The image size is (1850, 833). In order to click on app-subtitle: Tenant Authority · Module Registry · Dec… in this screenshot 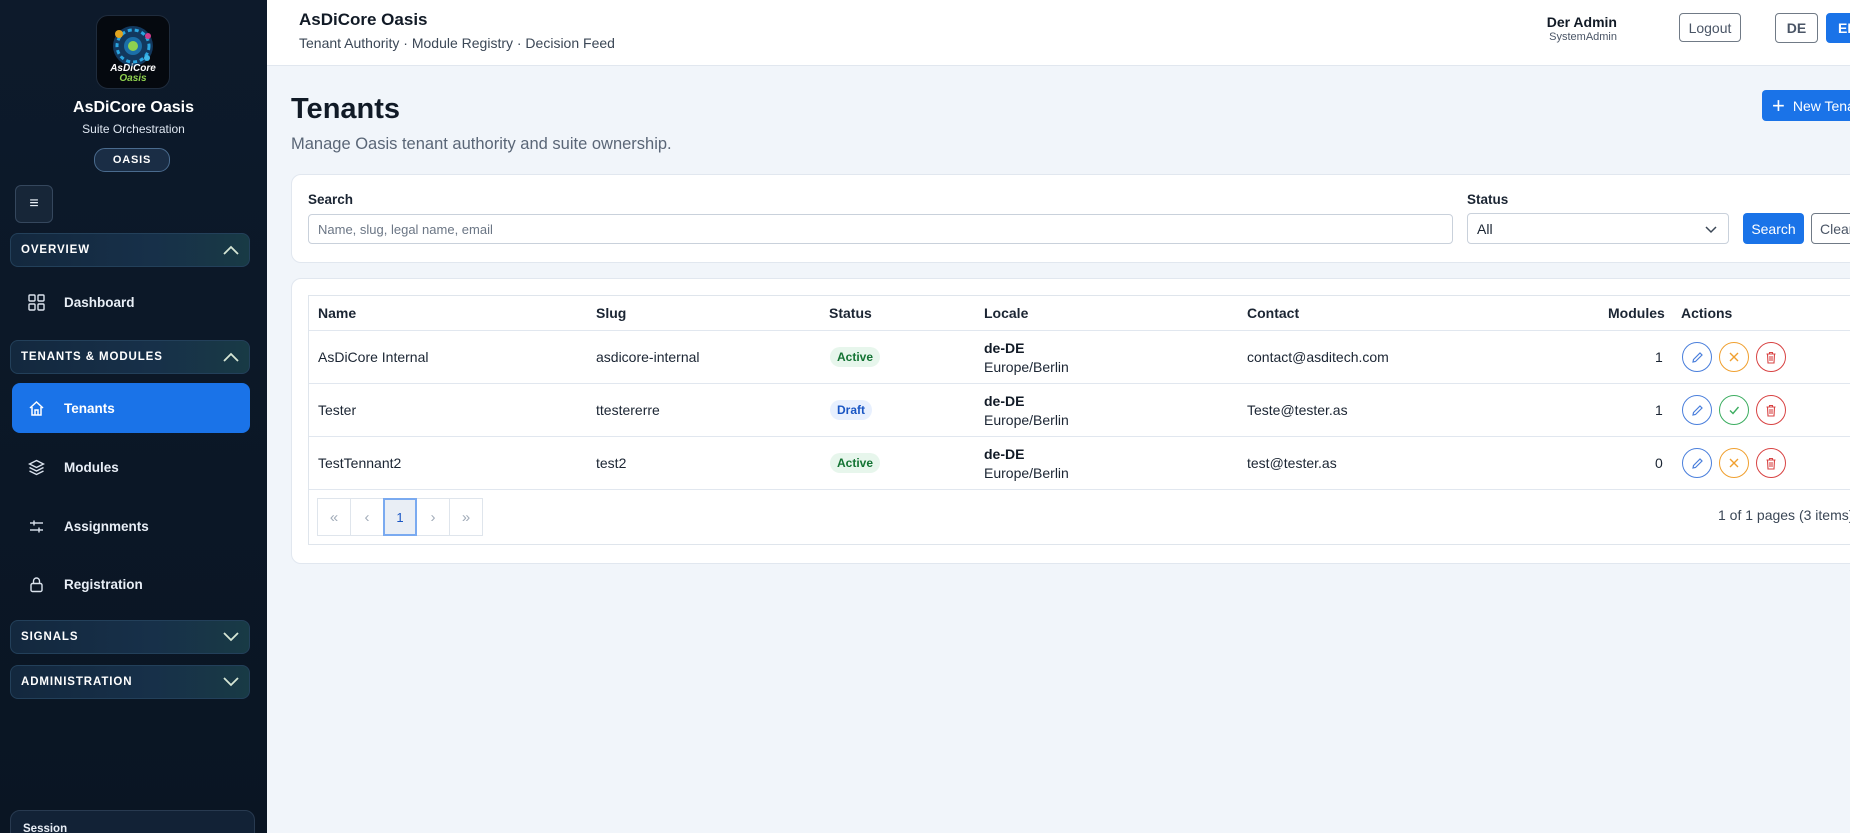, I will do `click(457, 43)`.